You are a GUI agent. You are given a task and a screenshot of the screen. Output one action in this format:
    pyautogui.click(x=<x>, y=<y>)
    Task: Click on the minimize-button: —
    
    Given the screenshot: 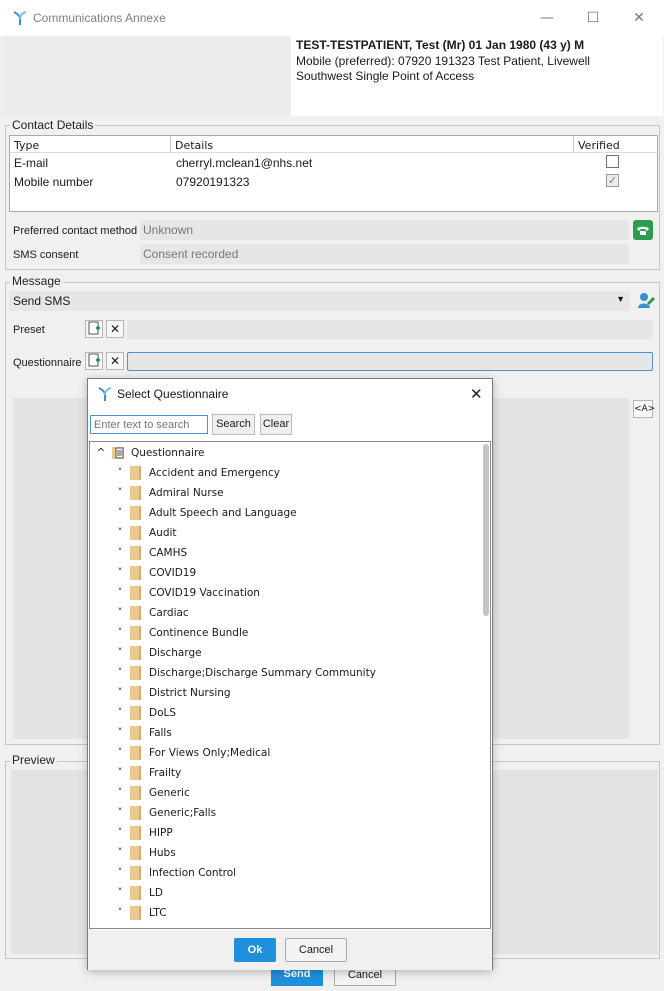 What is the action you would take?
    pyautogui.click(x=547, y=18)
    